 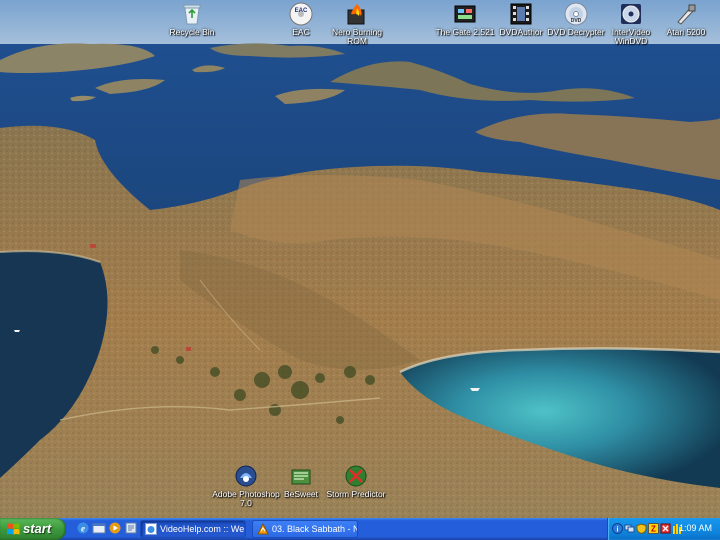 What do you see at coordinates (686, 32) in the screenshot?
I see `desktop-icon-label: Atari 5200` at bounding box center [686, 32].